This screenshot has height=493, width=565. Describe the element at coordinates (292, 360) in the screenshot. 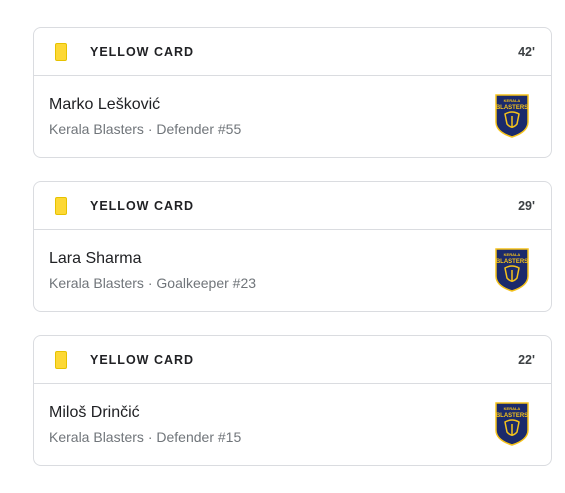

I see `event-header: YELLOW CARD 22'` at that location.